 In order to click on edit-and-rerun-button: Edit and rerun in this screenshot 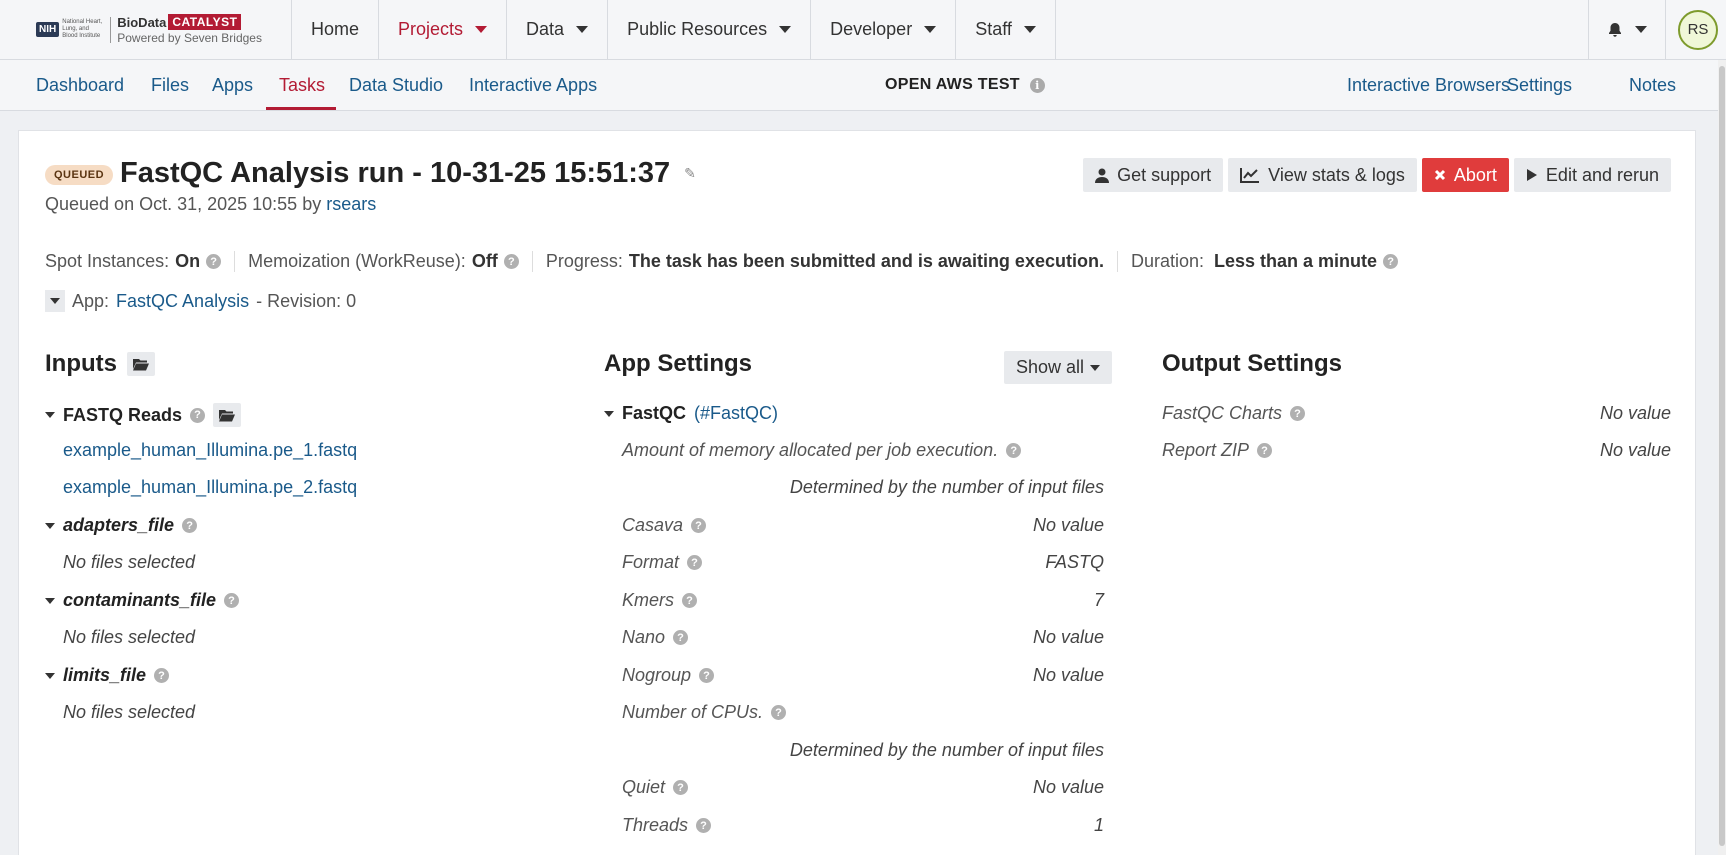, I will do `click(1592, 175)`.